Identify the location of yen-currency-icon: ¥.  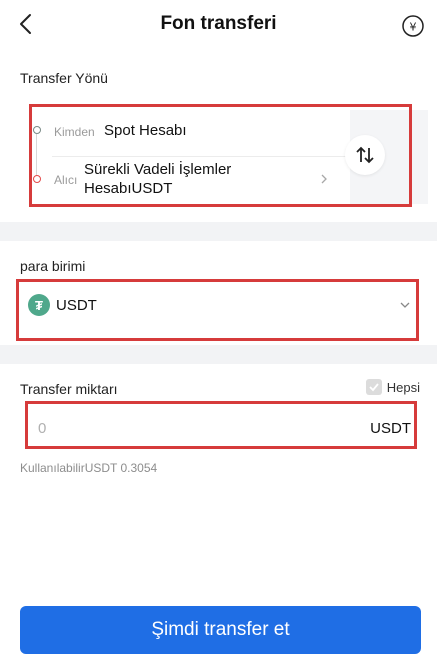
(413, 26).